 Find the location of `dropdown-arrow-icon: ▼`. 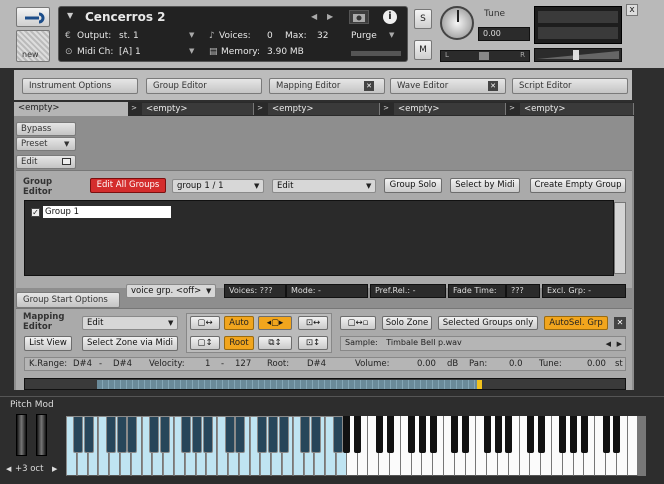

dropdown-arrow-icon: ▼ is located at coordinates (70, 15).